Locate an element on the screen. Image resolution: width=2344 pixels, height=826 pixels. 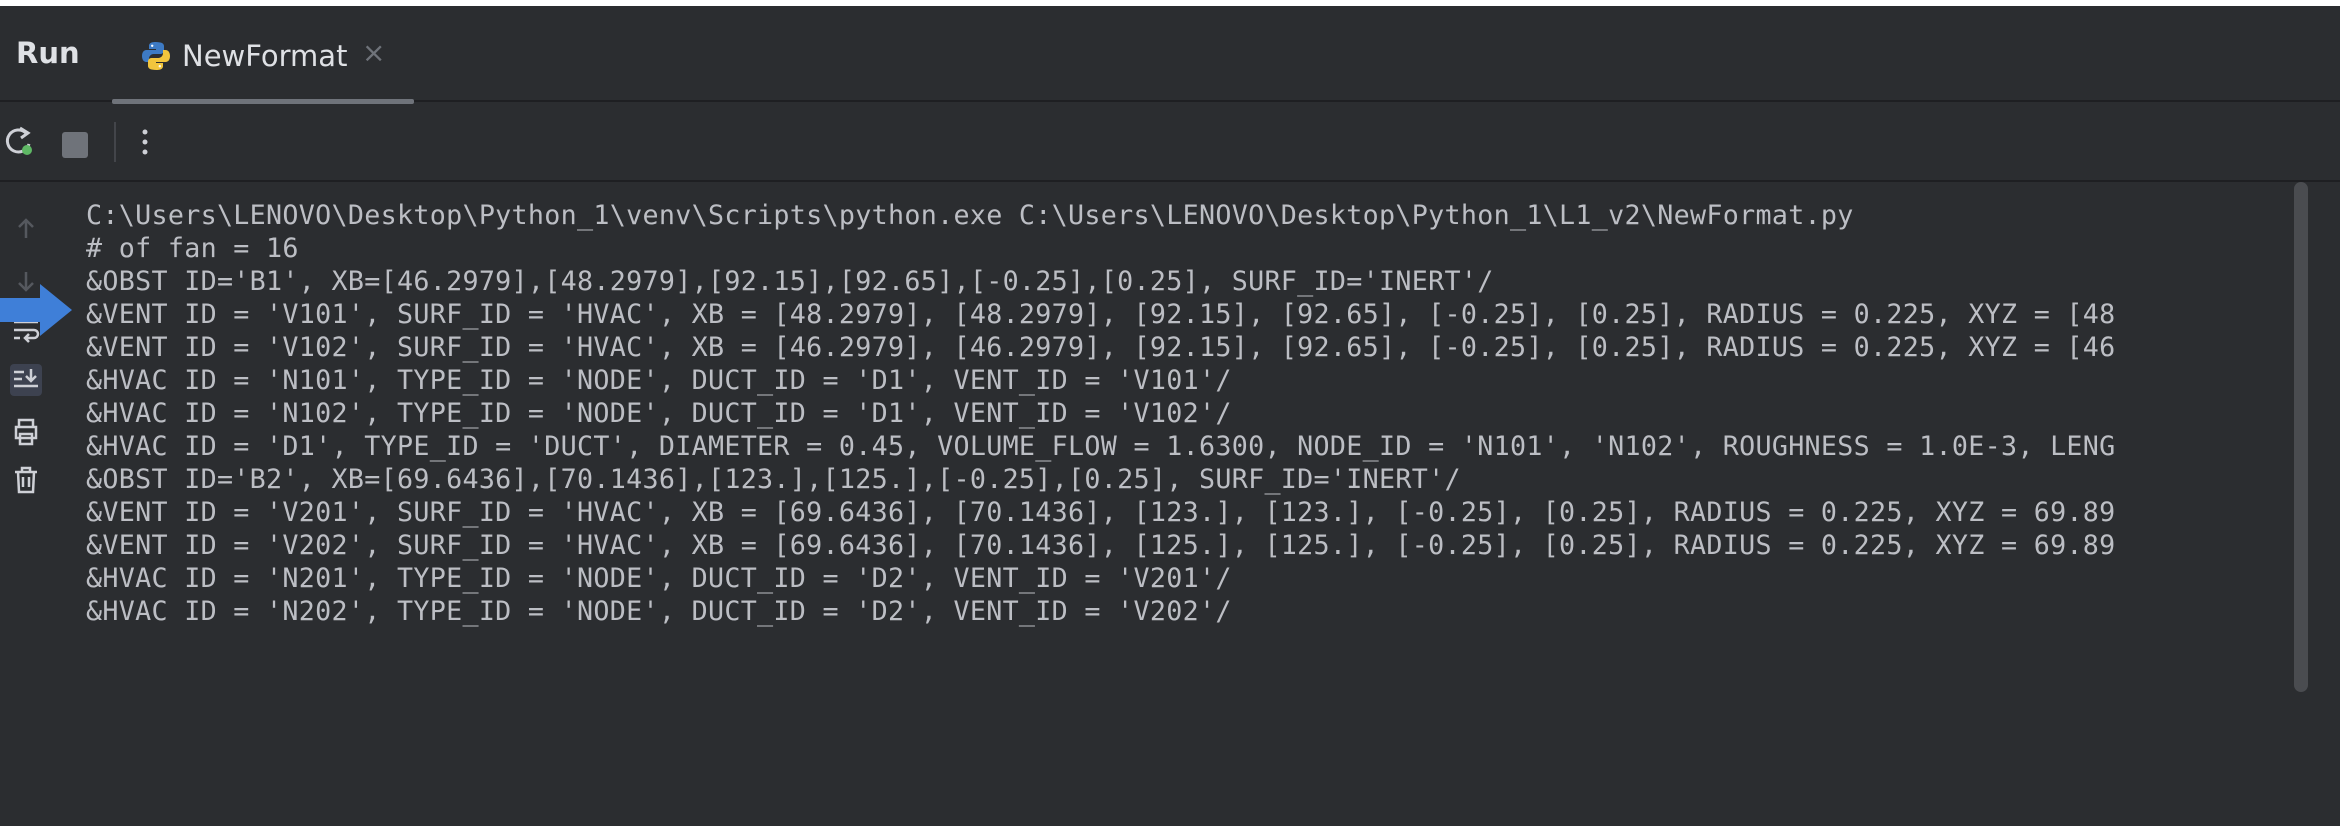
scroll-up-icon is located at coordinates (26, 228).